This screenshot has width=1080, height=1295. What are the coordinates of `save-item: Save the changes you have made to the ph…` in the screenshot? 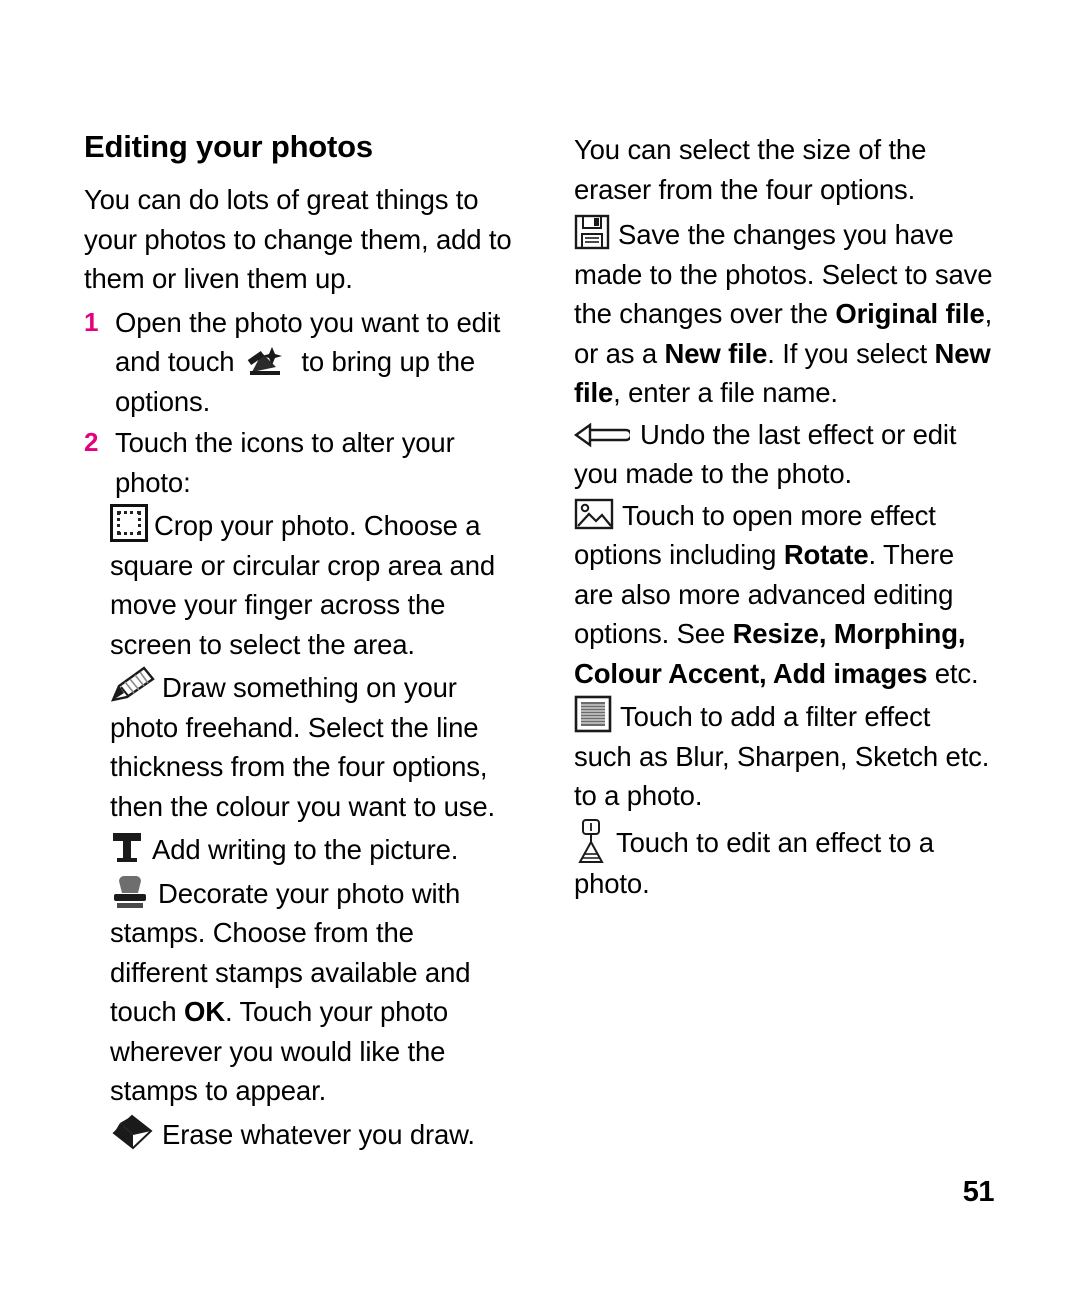 It's located at (784, 313).